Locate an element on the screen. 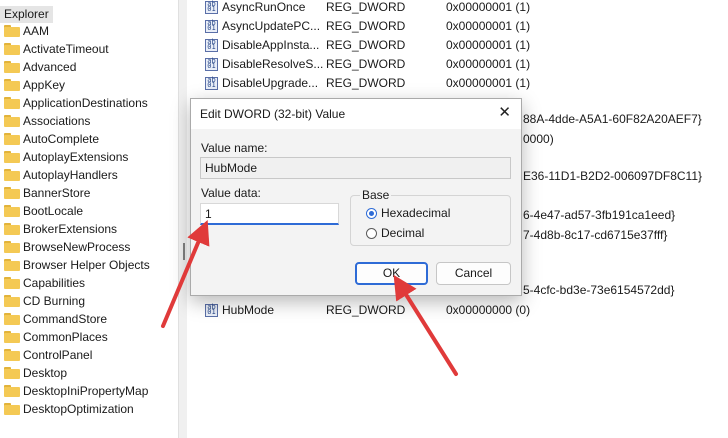 The image size is (728, 438). radio-selected-icon is located at coordinates (371, 213).